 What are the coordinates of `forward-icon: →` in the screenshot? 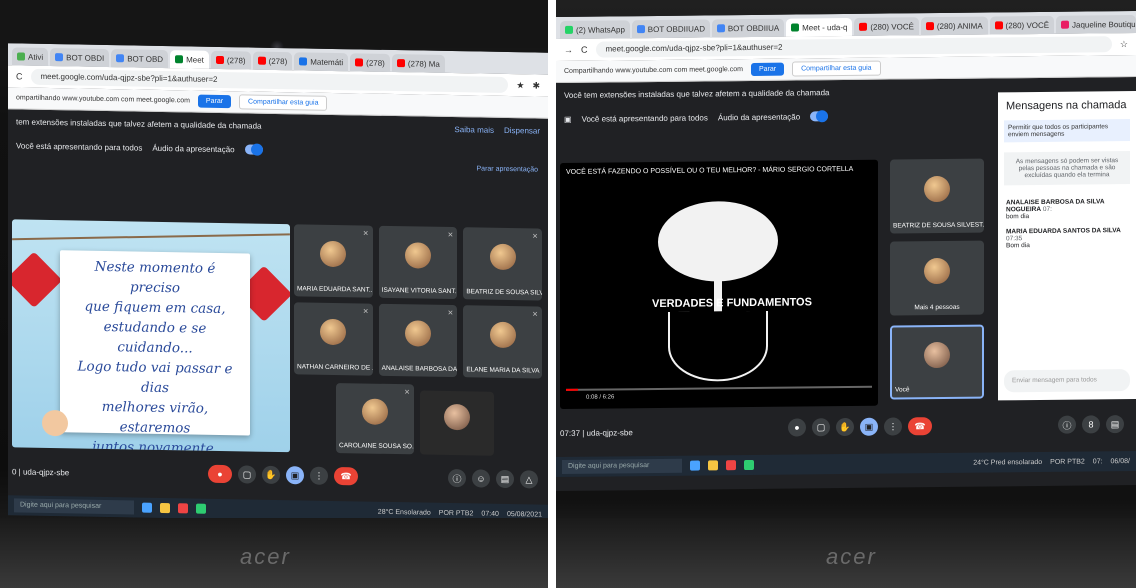 It's located at (568, 50).